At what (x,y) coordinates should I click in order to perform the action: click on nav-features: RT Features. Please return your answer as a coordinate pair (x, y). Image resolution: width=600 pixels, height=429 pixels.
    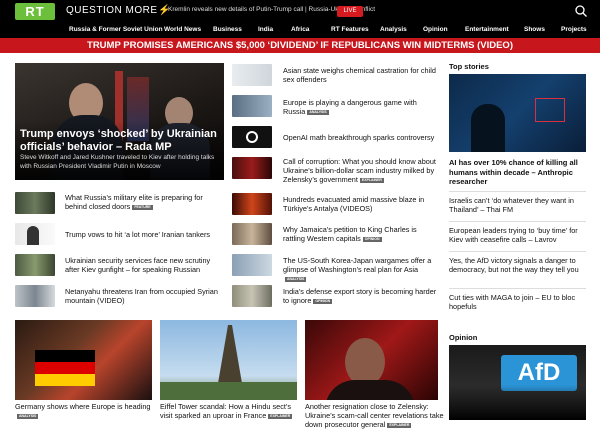
    Looking at the image, I should click on (350, 29).